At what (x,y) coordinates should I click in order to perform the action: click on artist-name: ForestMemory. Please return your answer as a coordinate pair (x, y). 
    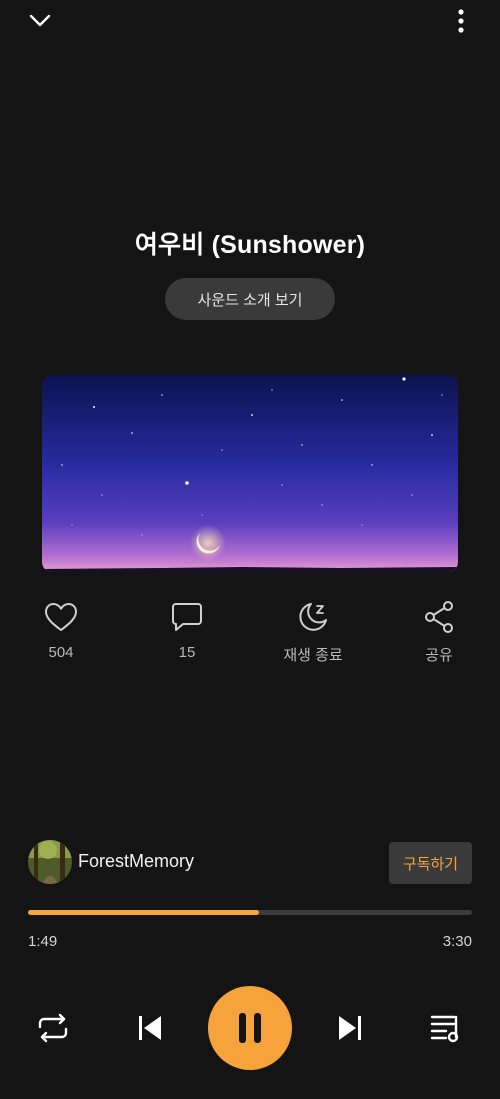
    Looking at the image, I should click on (136, 861).